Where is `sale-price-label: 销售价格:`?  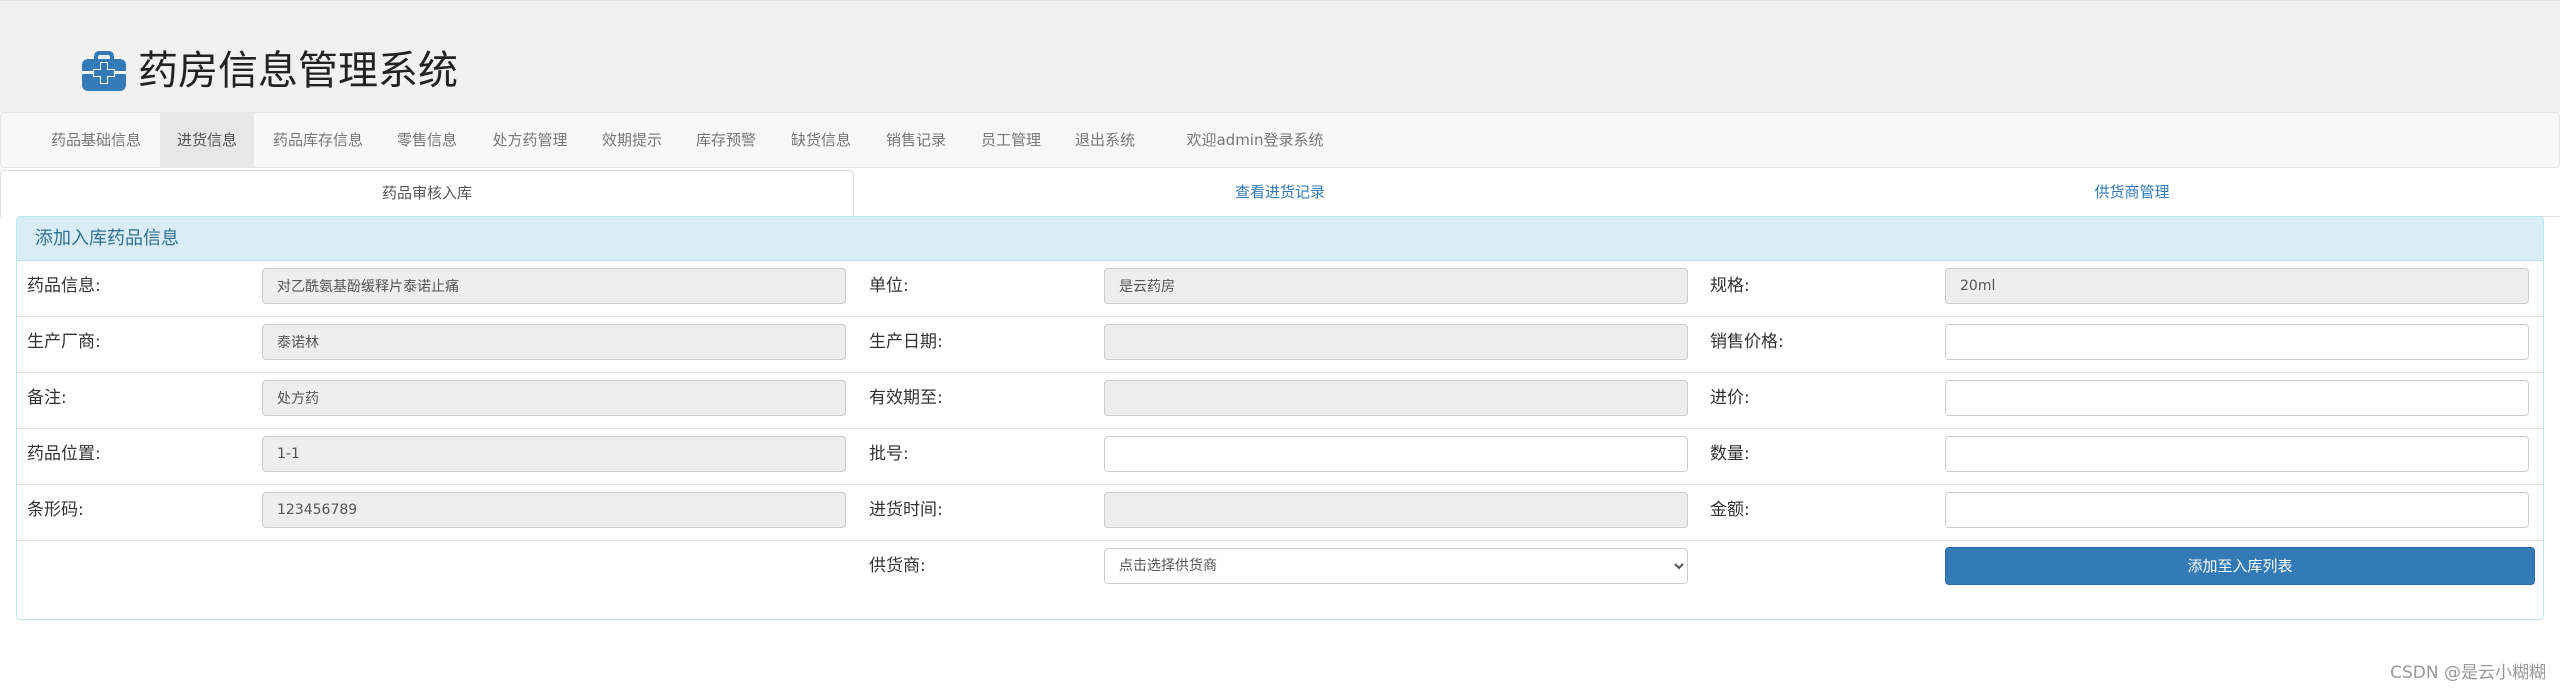 sale-price-label: 销售价格: is located at coordinates (1747, 342).